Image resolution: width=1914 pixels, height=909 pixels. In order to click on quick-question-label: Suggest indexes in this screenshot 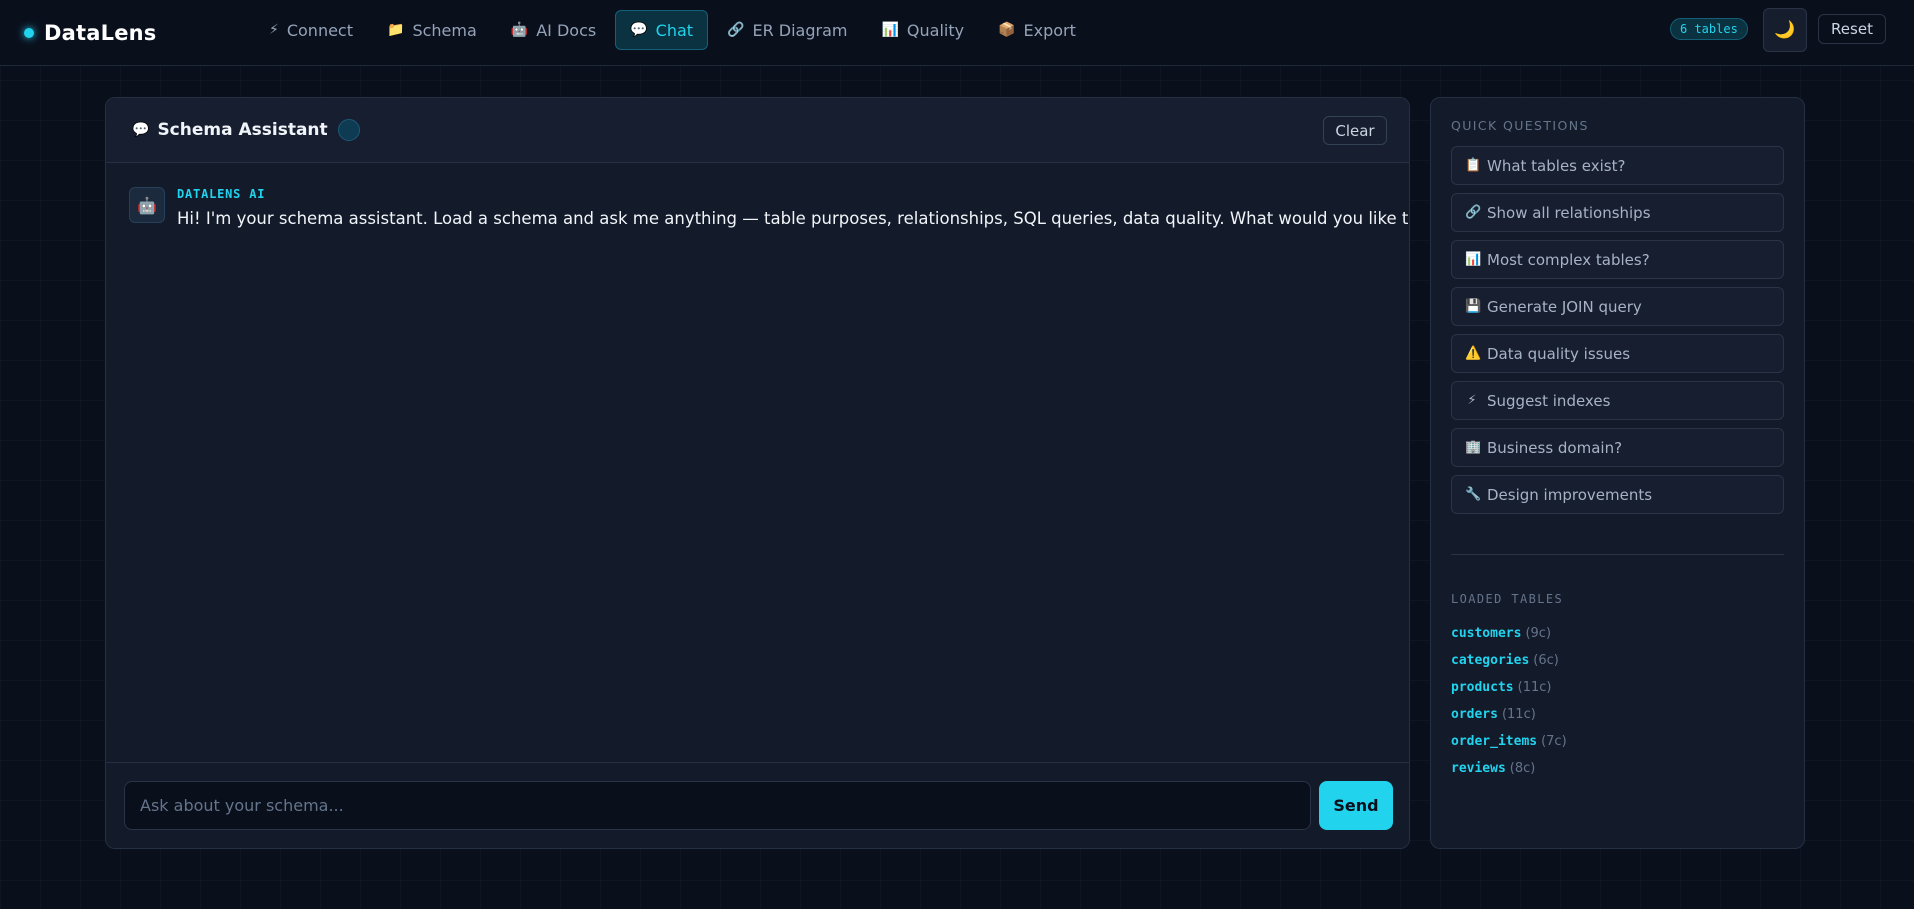, I will do `click(1549, 400)`.